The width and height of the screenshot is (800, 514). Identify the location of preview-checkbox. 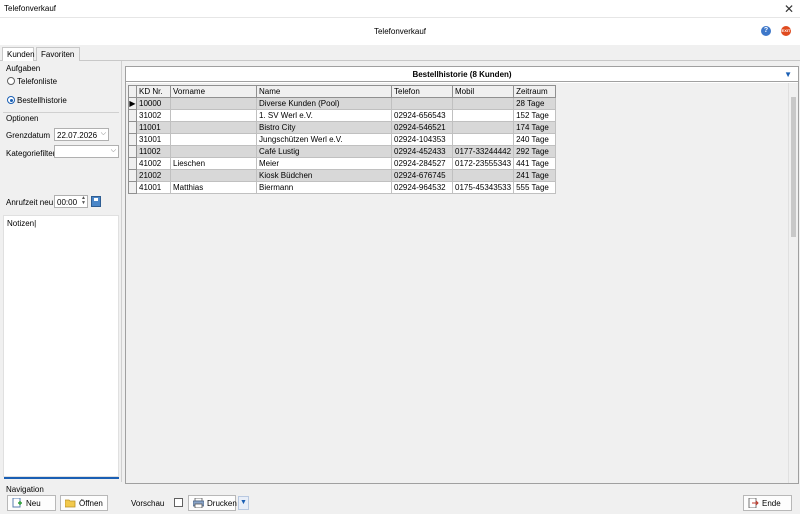
(178, 502).